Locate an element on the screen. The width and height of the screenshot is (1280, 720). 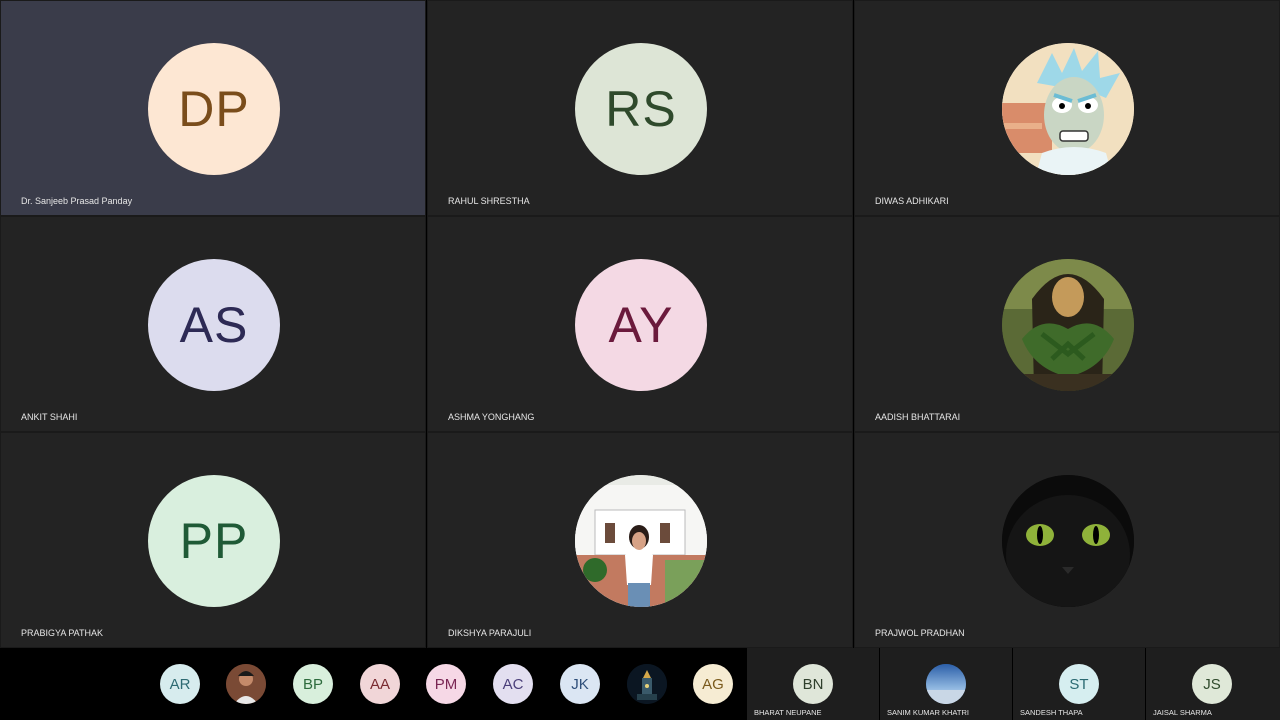
black-cat-avatar-icon is located at coordinates (1068, 541).